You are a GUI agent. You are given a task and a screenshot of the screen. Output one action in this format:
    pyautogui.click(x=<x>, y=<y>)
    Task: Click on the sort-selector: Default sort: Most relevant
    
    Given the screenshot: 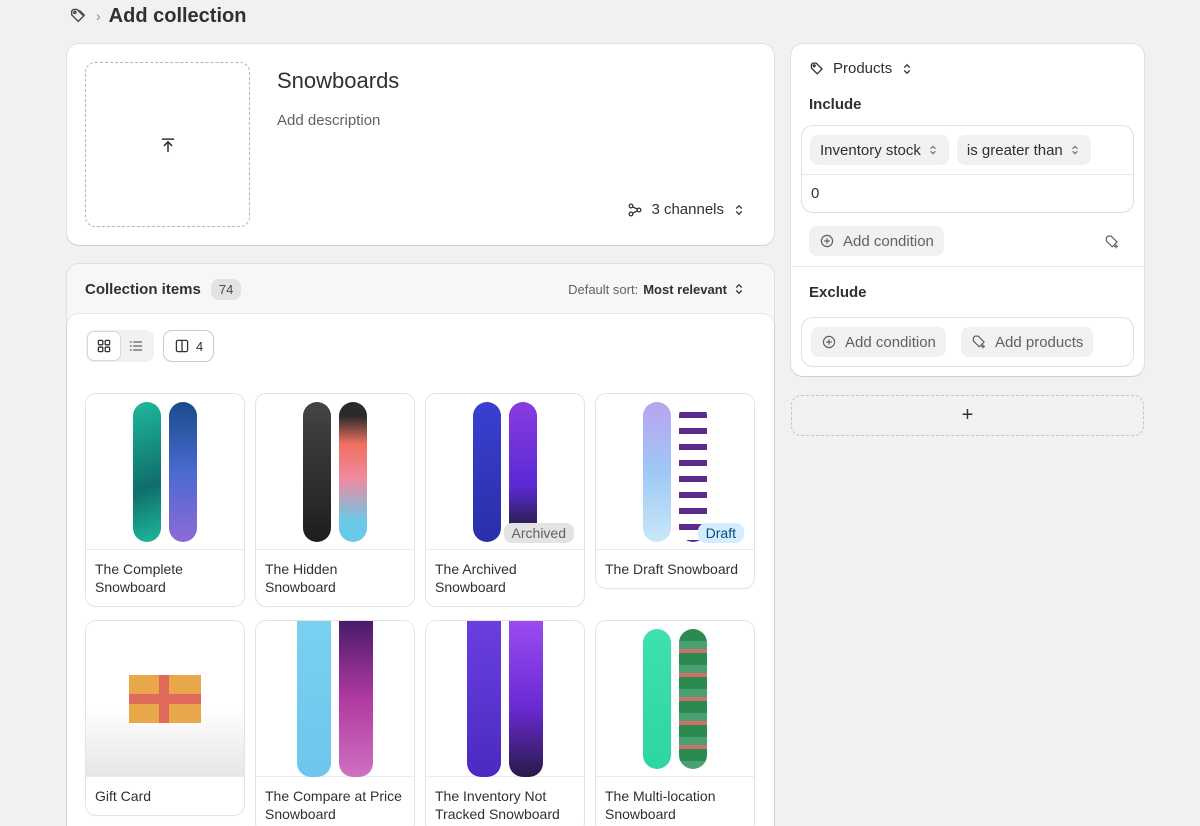 What is the action you would take?
    pyautogui.click(x=662, y=289)
    